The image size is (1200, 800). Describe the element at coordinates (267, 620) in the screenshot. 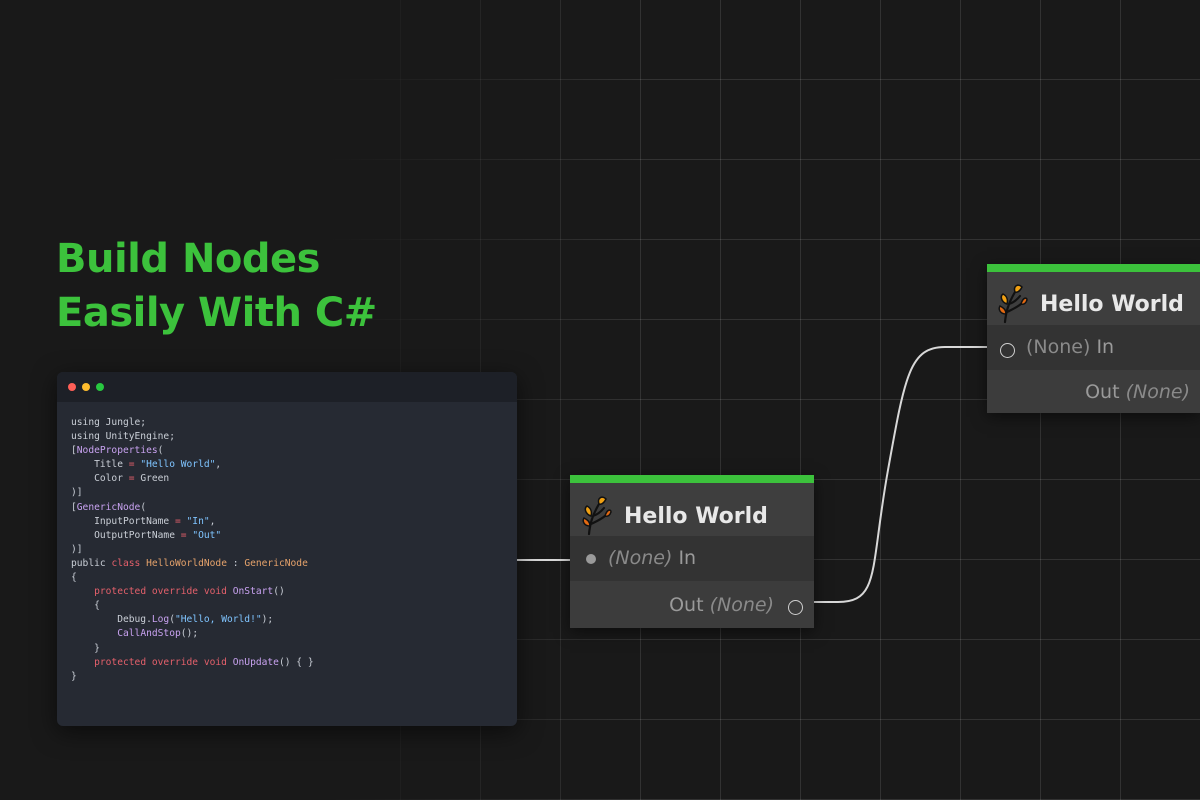

I see `code-token: );` at that location.